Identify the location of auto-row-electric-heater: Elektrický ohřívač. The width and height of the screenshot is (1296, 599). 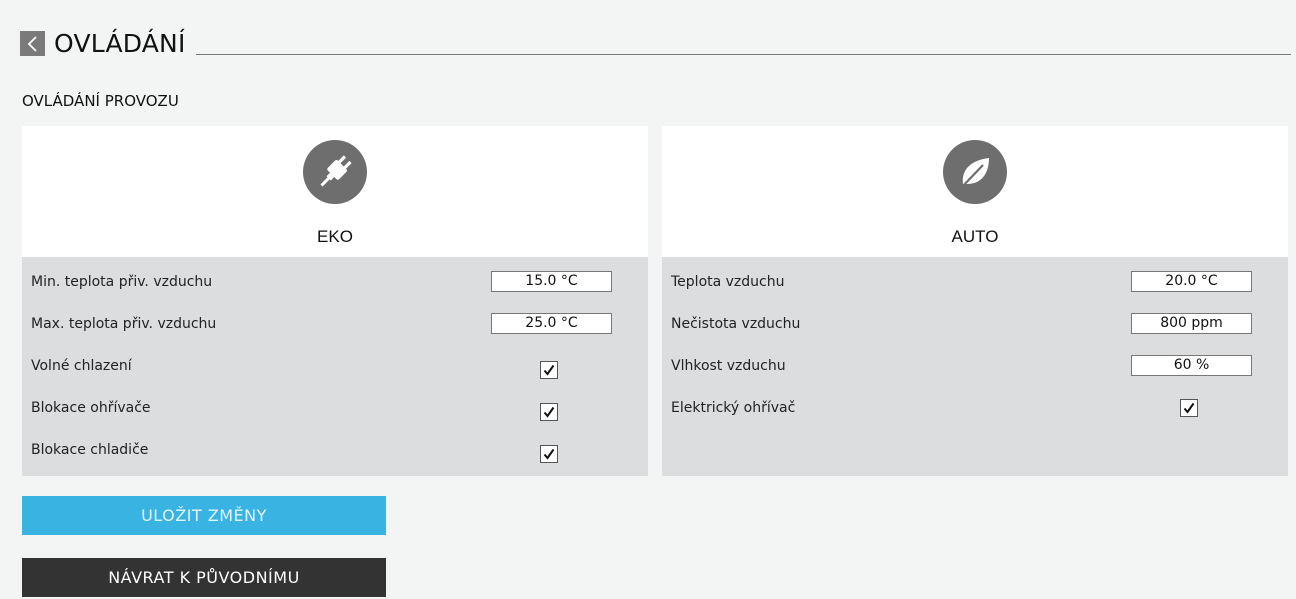
(975, 416).